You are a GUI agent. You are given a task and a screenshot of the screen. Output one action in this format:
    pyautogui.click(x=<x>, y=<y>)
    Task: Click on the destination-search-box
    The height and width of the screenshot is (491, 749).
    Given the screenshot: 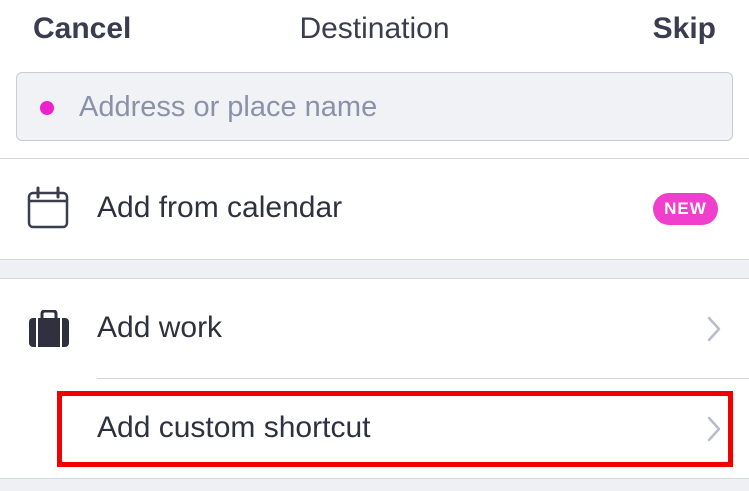 What is the action you would take?
    pyautogui.click(x=374, y=106)
    